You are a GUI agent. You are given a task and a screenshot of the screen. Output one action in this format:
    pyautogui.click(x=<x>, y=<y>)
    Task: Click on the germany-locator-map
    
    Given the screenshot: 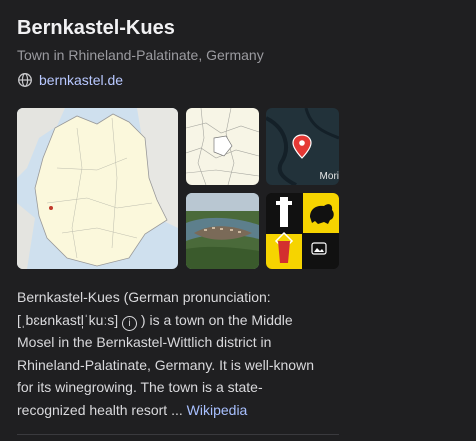 What is the action you would take?
    pyautogui.click(x=97, y=188)
    